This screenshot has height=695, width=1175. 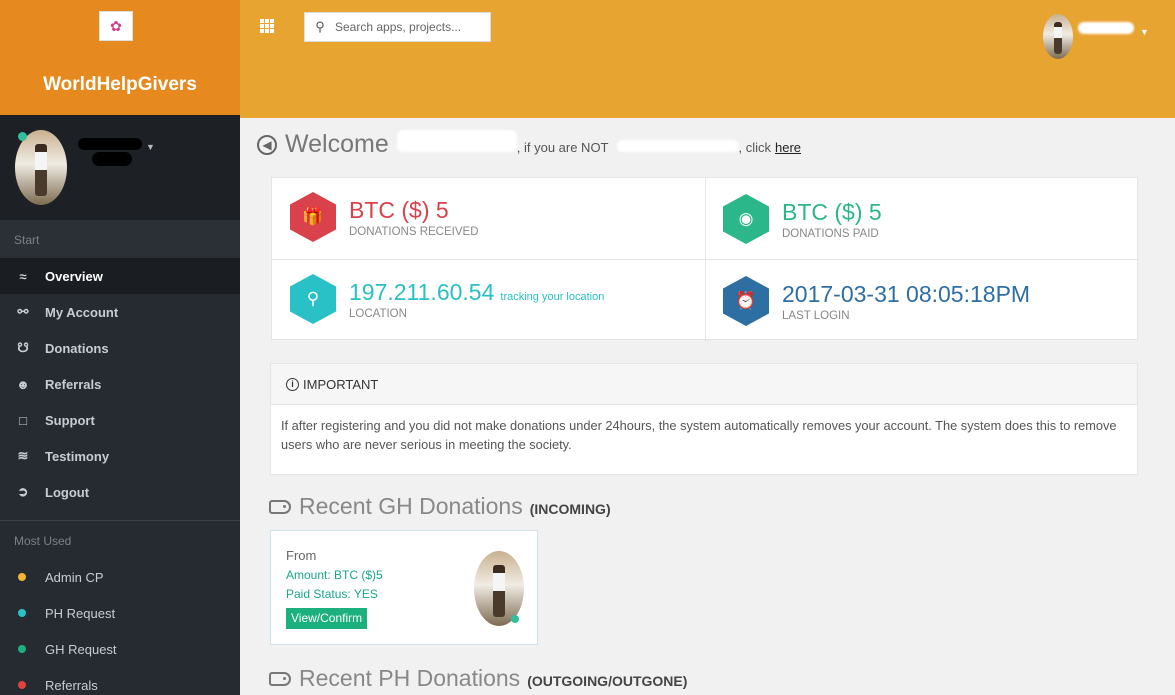 I want to click on search-icon: ⚲, so click(x=320, y=26).